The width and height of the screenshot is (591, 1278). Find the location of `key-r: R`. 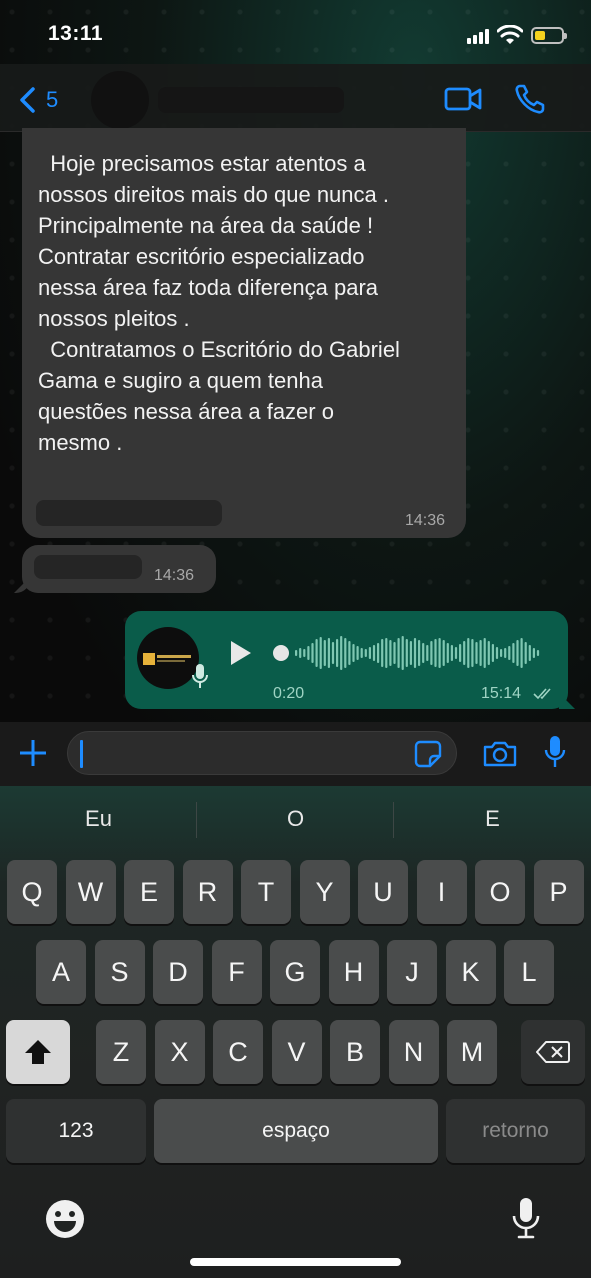

key-r: R is located at coordinates (207, 892).